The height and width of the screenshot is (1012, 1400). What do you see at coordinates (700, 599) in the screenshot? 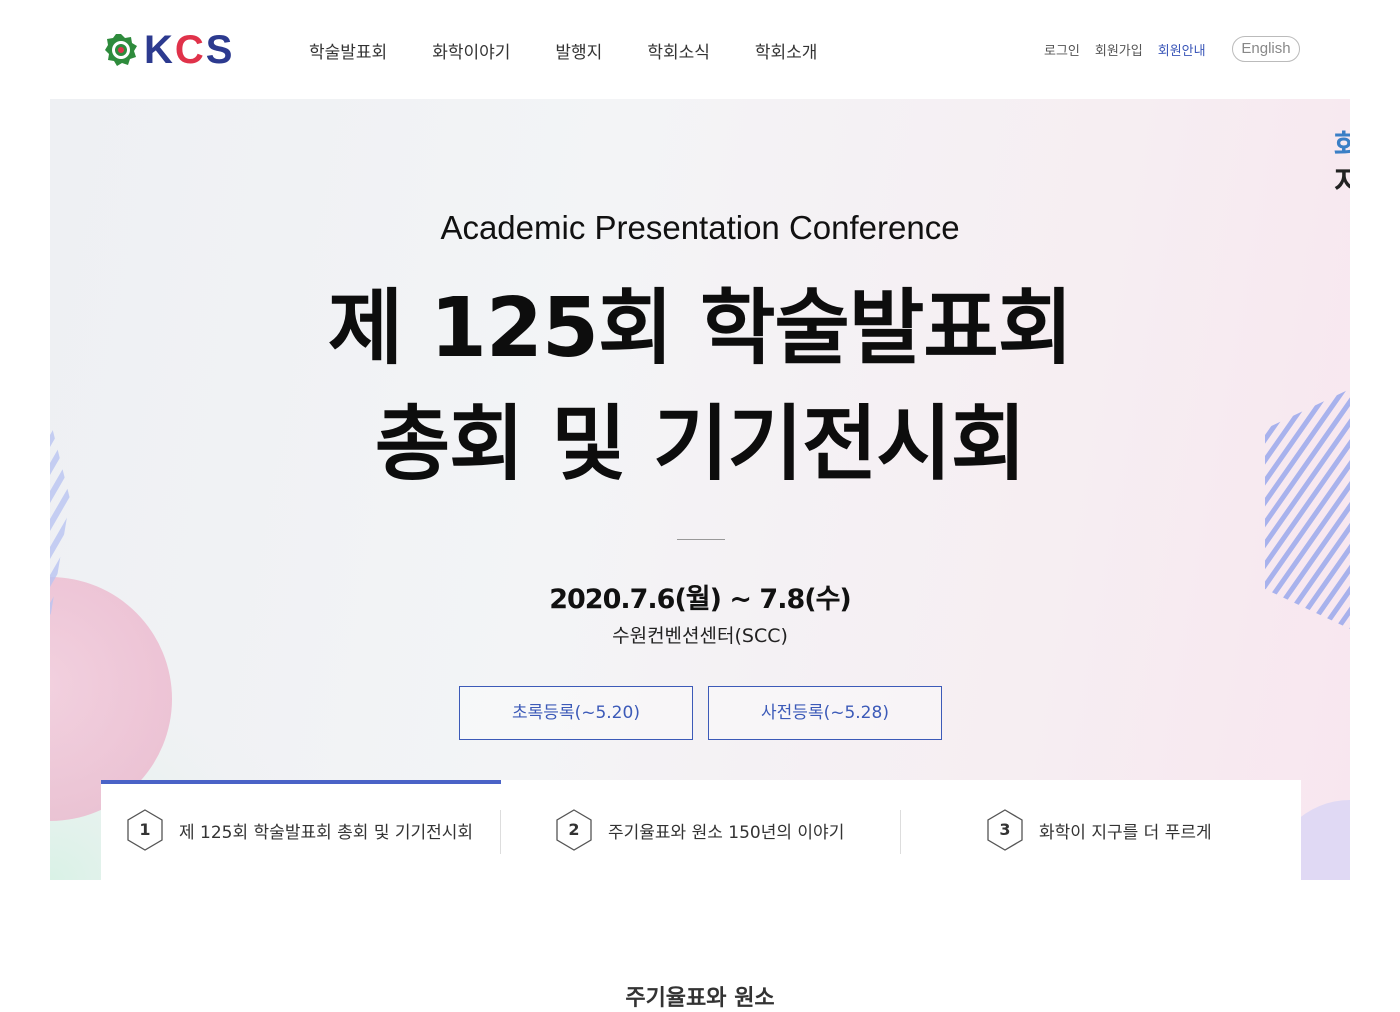
I see `event-date: 2020.7.6(월) ~ 7.8(수)` at bounding box center [700, 599].